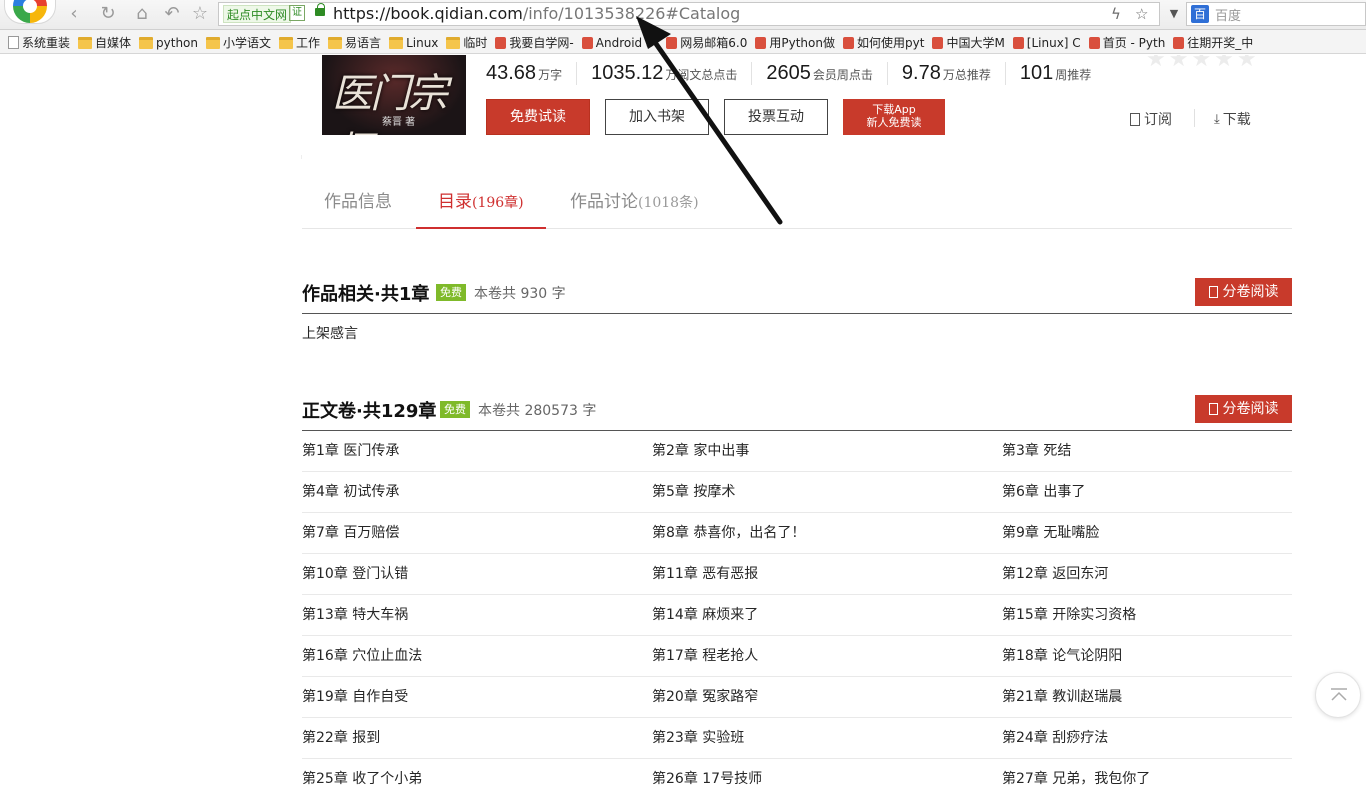  I want to click on home-icon: ⌂, so click(142, 14).